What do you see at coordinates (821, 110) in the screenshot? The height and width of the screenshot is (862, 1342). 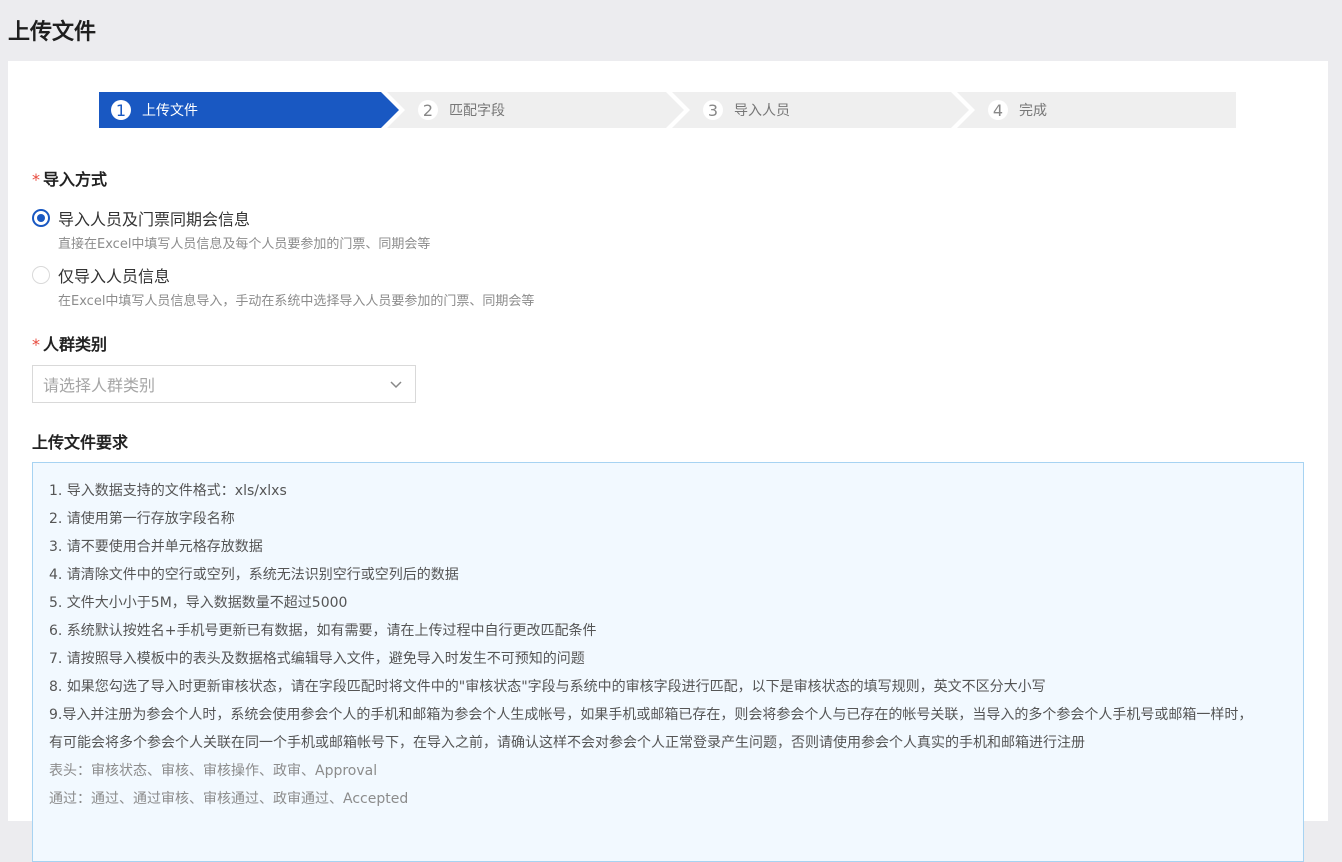 I see `step-import-people: 3 导入人员` at bounding box center [821, 110].